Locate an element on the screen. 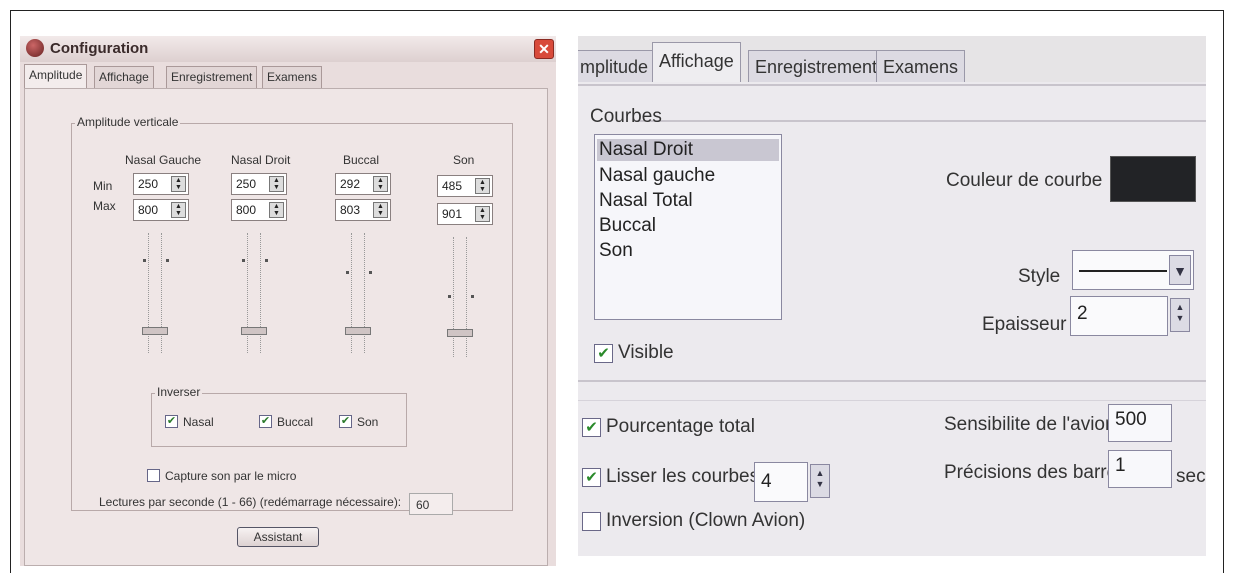 This screenshot has width=1234, height=573. pourcentage-total-label: Pourcentage total is located at coordinates (680, 426).